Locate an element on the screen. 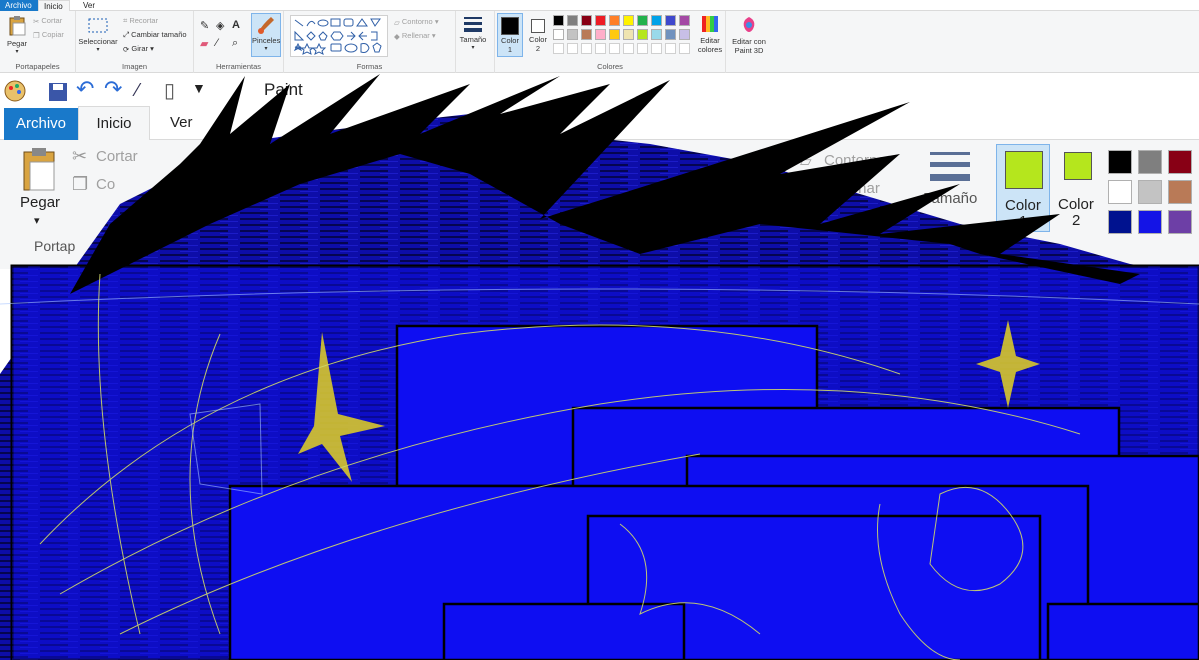 This screenshot has height=660, width=1199. outline-button: ▱ Contorno ▾ is located at coordinates (416, 22).